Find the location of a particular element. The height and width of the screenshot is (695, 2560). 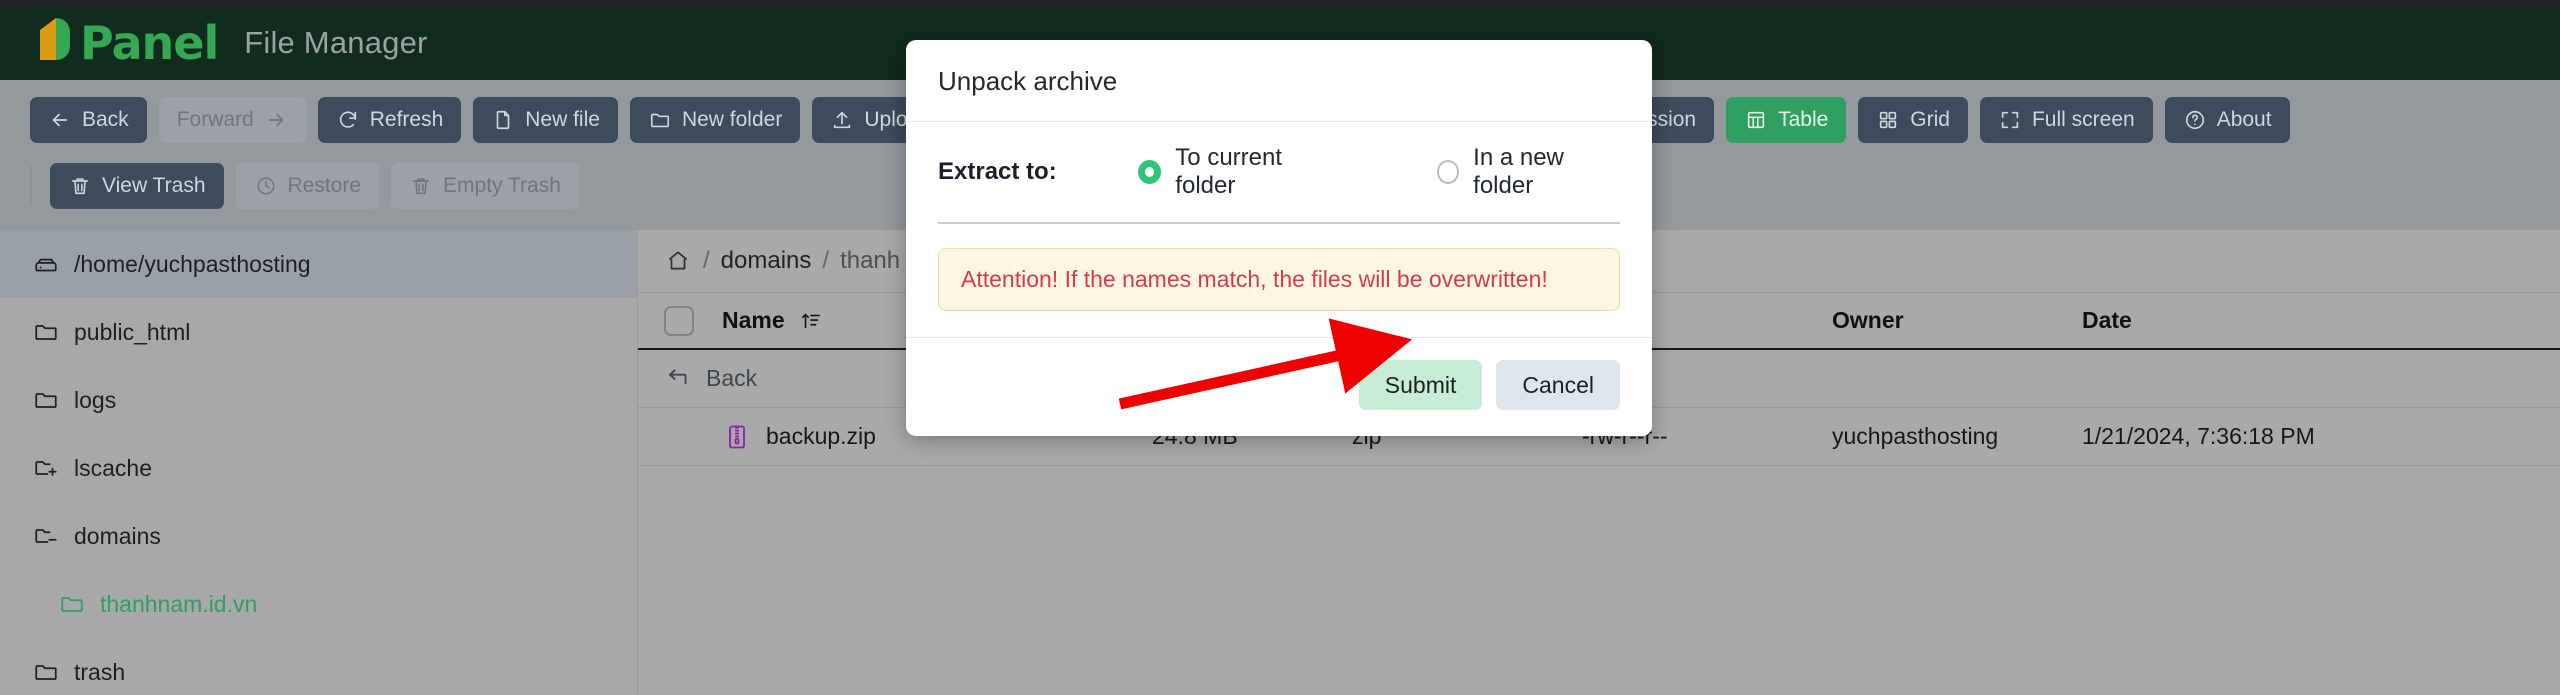

sidebar-item-label: /home/yuchpasthosting is located at coordinates (192, 263).